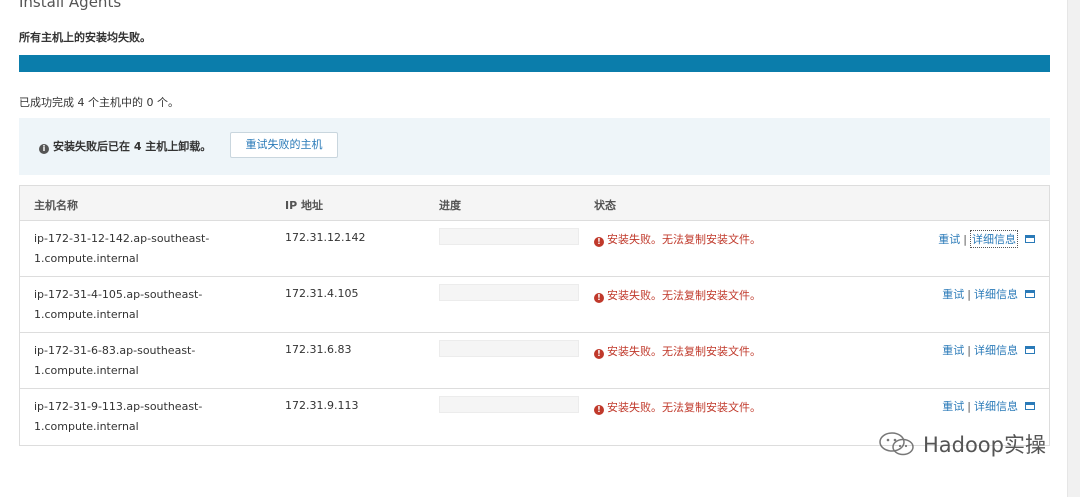  Describe the element at coordinates (118, 406) in the screenshot. I see `host-name-line1: ip-172-31-9-113.ap-southeast-` at that location.